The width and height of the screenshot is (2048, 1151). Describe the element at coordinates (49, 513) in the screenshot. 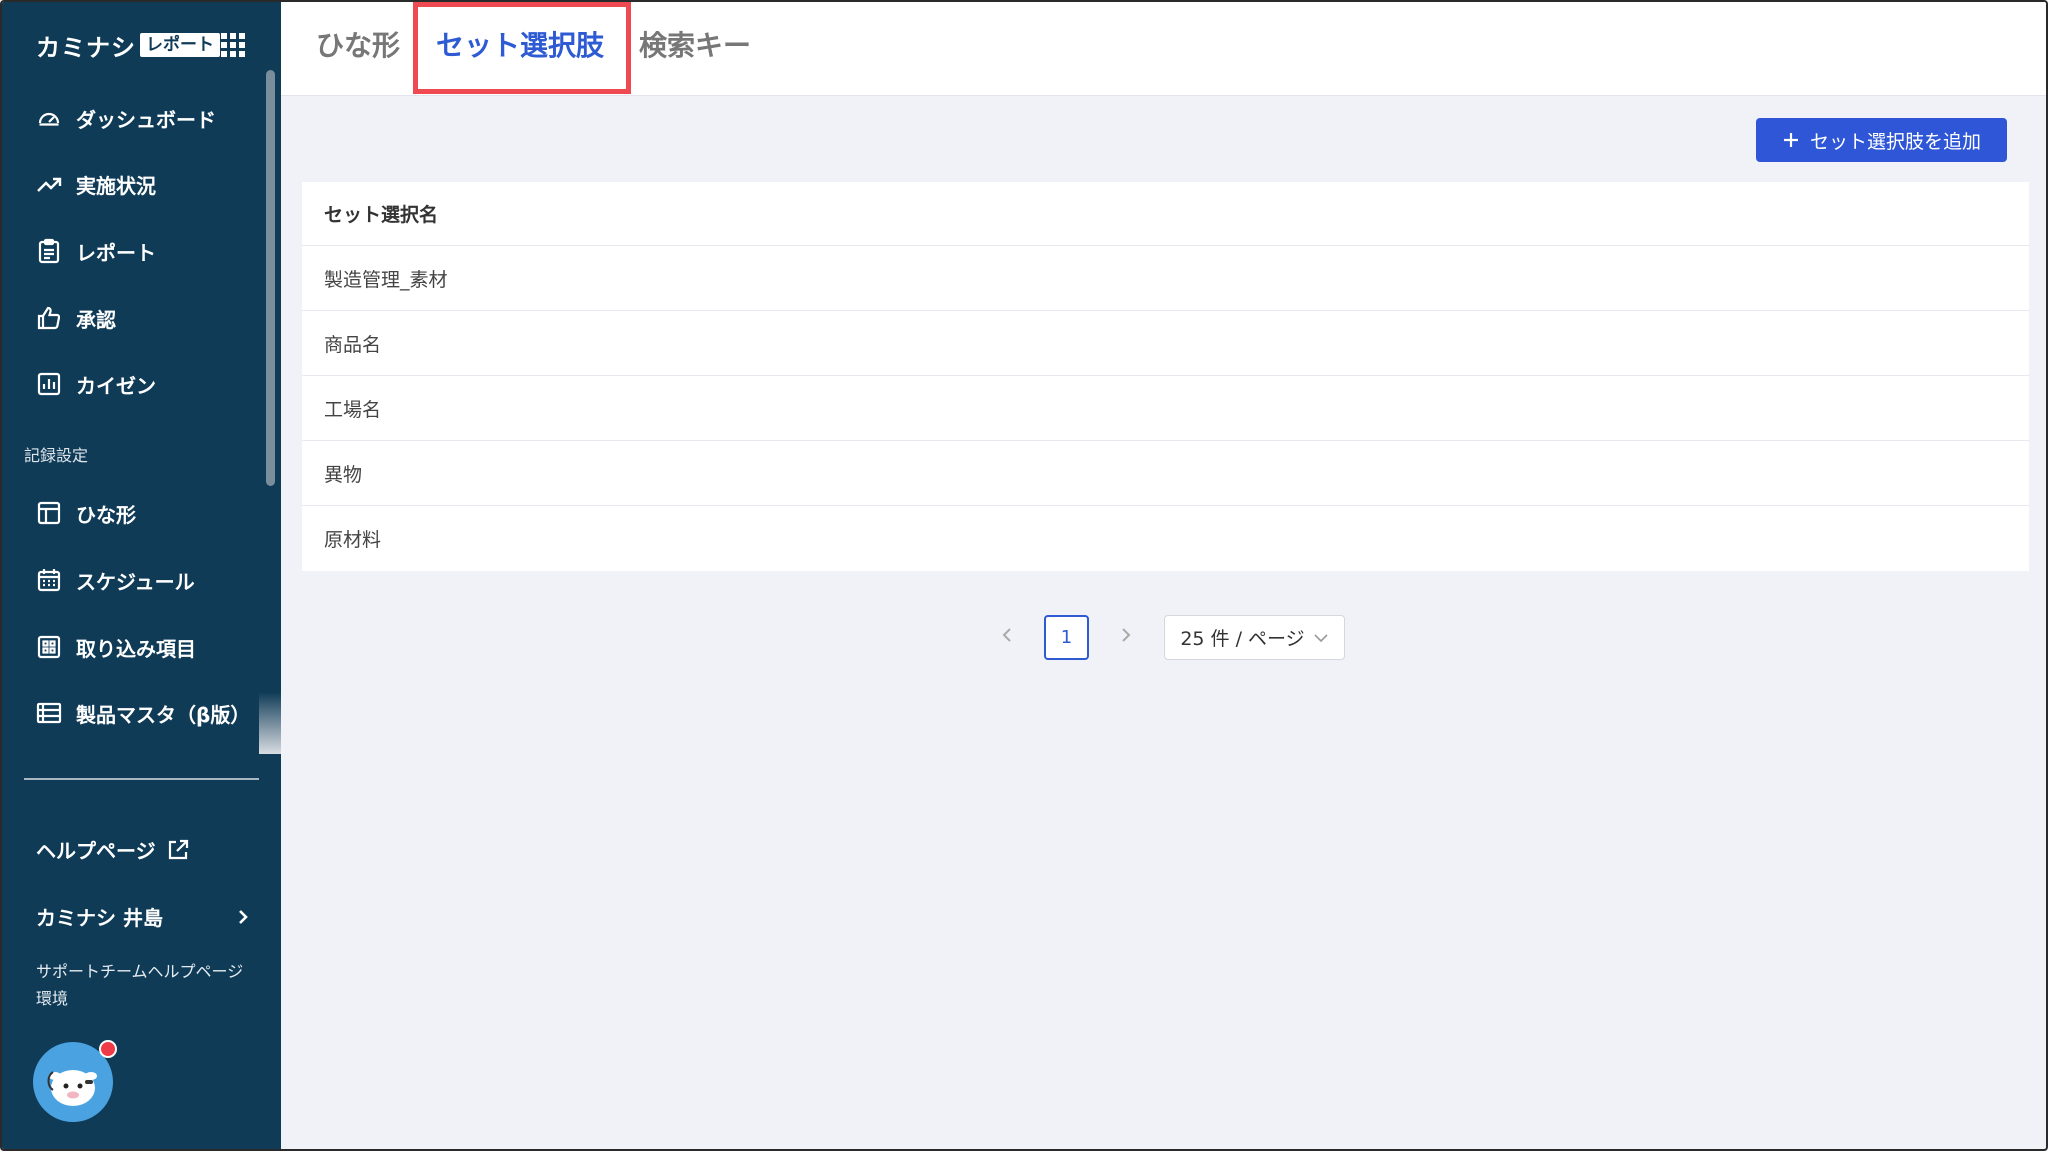

I see `template-icon` at that location.